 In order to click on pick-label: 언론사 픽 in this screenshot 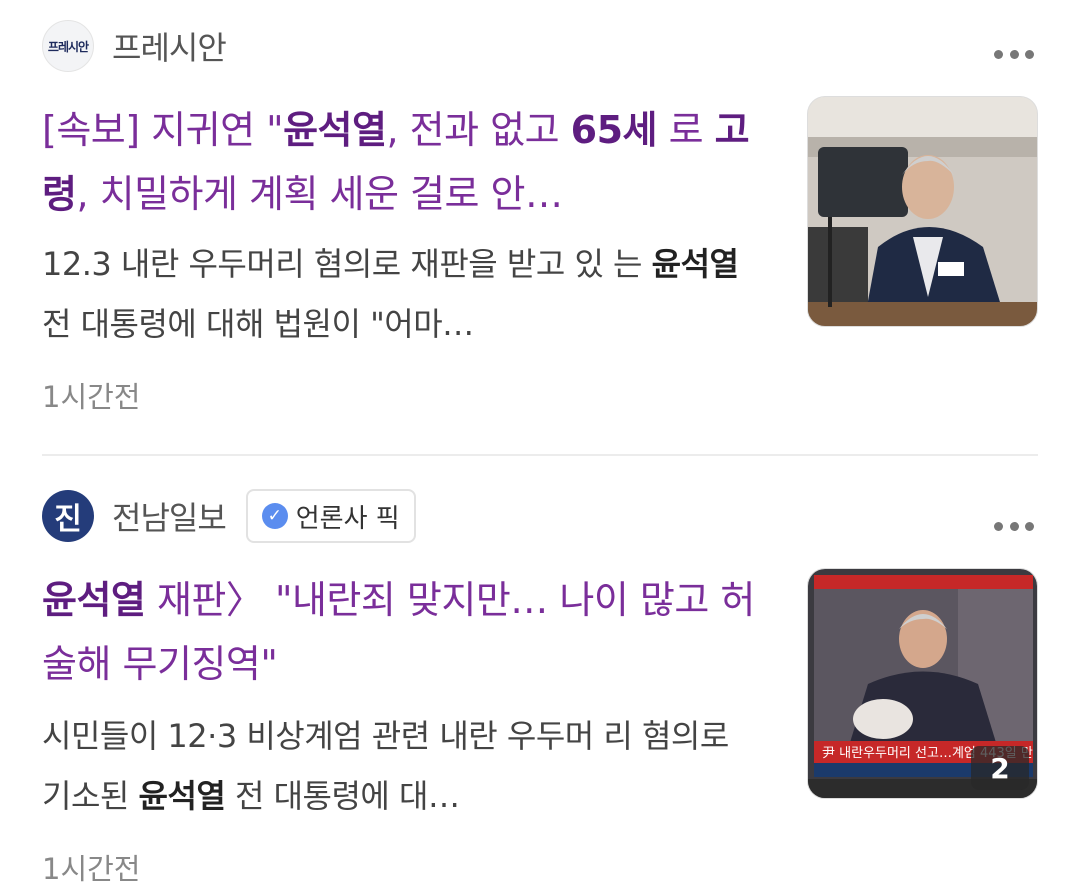, I will do `click(347, 518)`.